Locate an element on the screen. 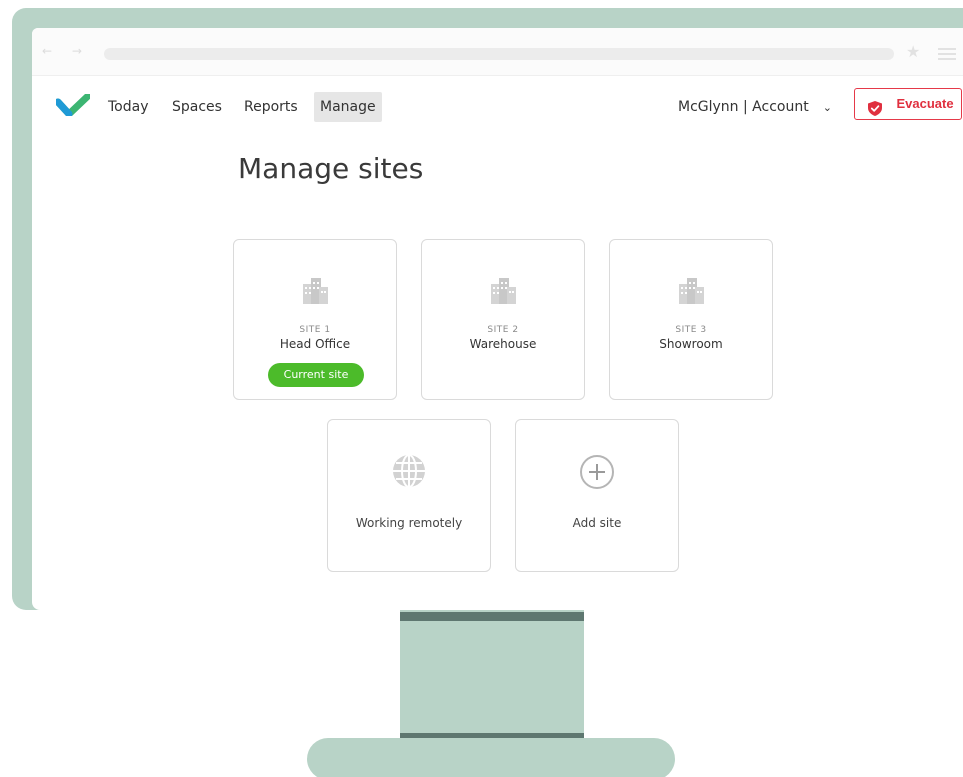 Image resolution: width=963 pixels, height=777 pixels. evacuate-button: Evacuate is located at coordinates (908, 104).